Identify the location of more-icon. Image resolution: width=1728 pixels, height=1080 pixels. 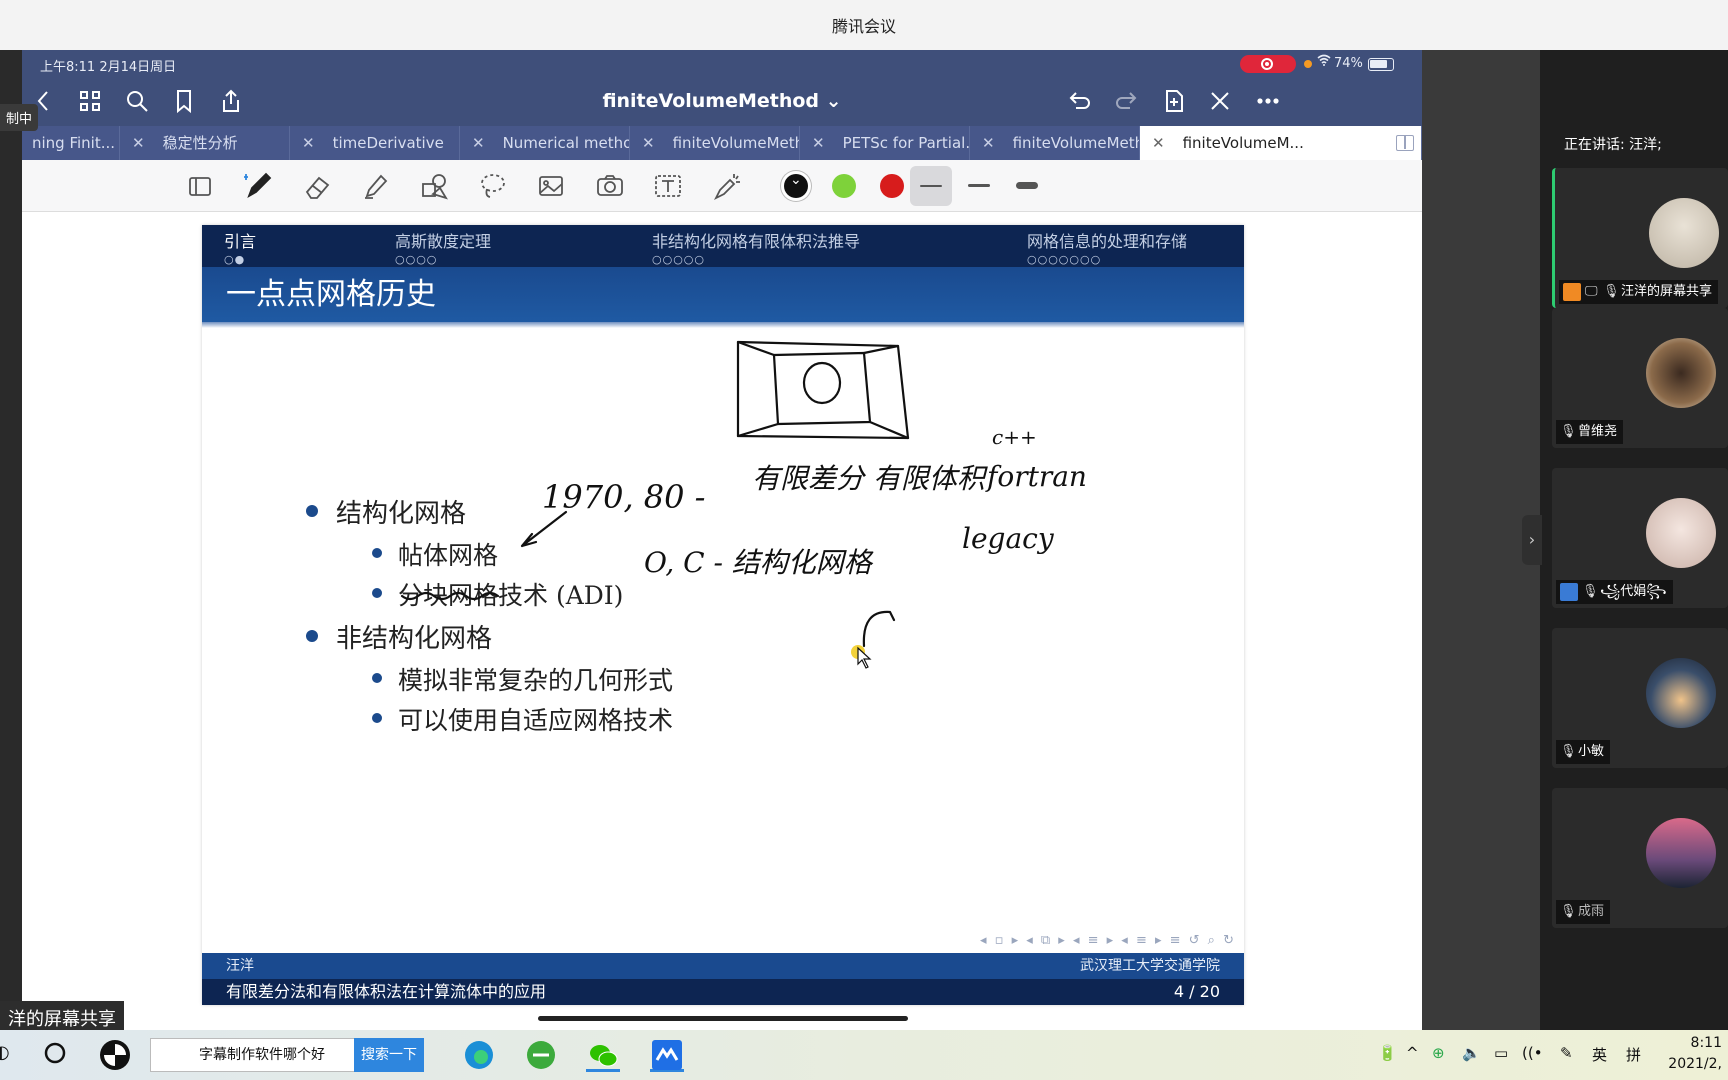
(1268, 102).